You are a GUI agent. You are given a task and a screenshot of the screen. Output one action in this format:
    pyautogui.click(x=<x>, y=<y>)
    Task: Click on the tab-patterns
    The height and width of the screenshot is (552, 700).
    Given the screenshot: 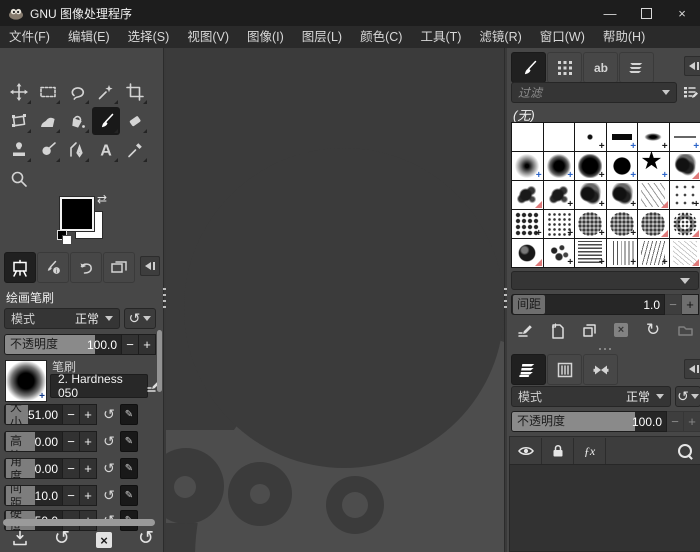 What is the action you would take?
    pyautogui.click(x=564, y=67)
    